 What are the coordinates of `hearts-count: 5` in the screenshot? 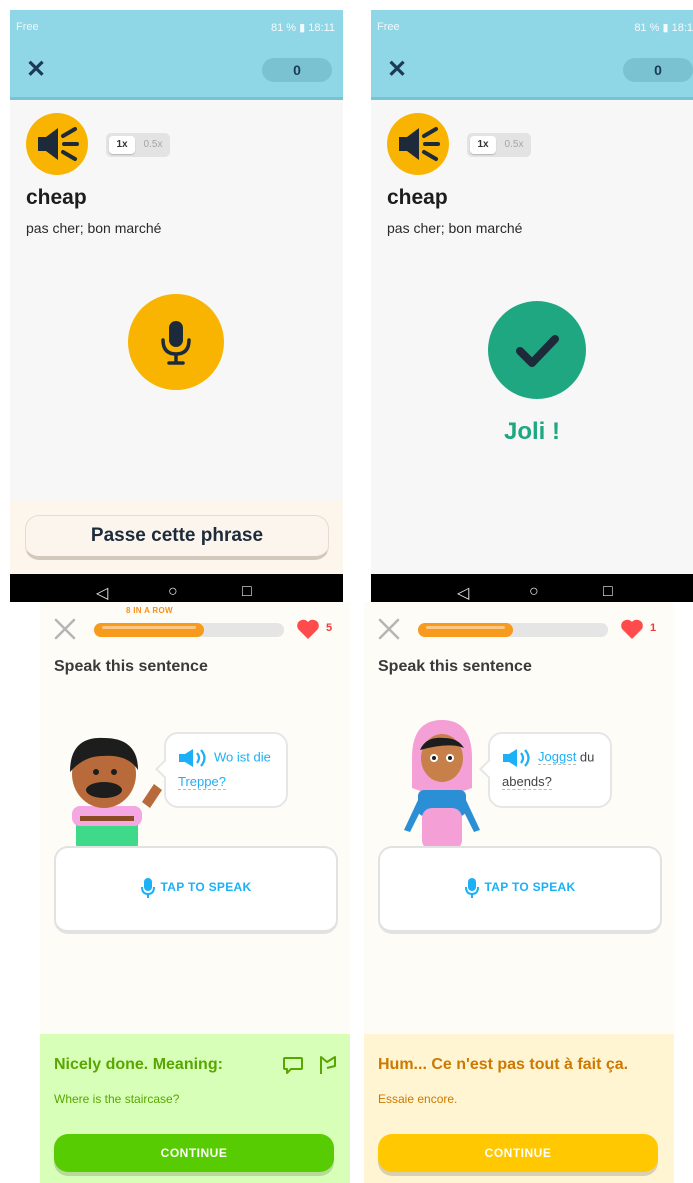 It's located at (329, 628).